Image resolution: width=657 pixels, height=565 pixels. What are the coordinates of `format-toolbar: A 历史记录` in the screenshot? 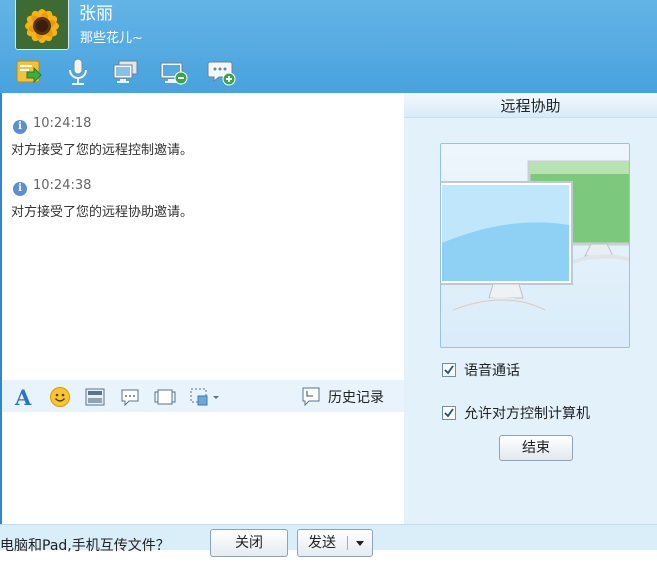 It's located at (202, 396).